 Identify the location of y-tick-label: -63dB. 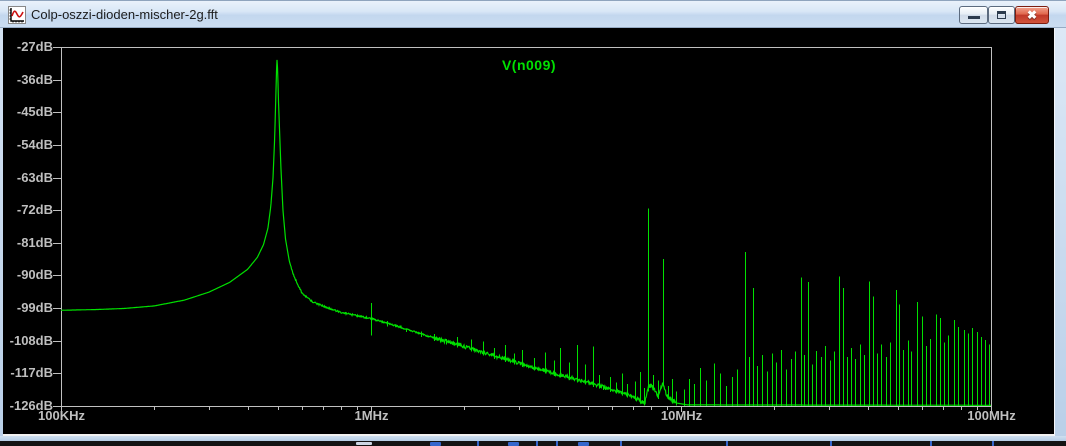
(34, 177).